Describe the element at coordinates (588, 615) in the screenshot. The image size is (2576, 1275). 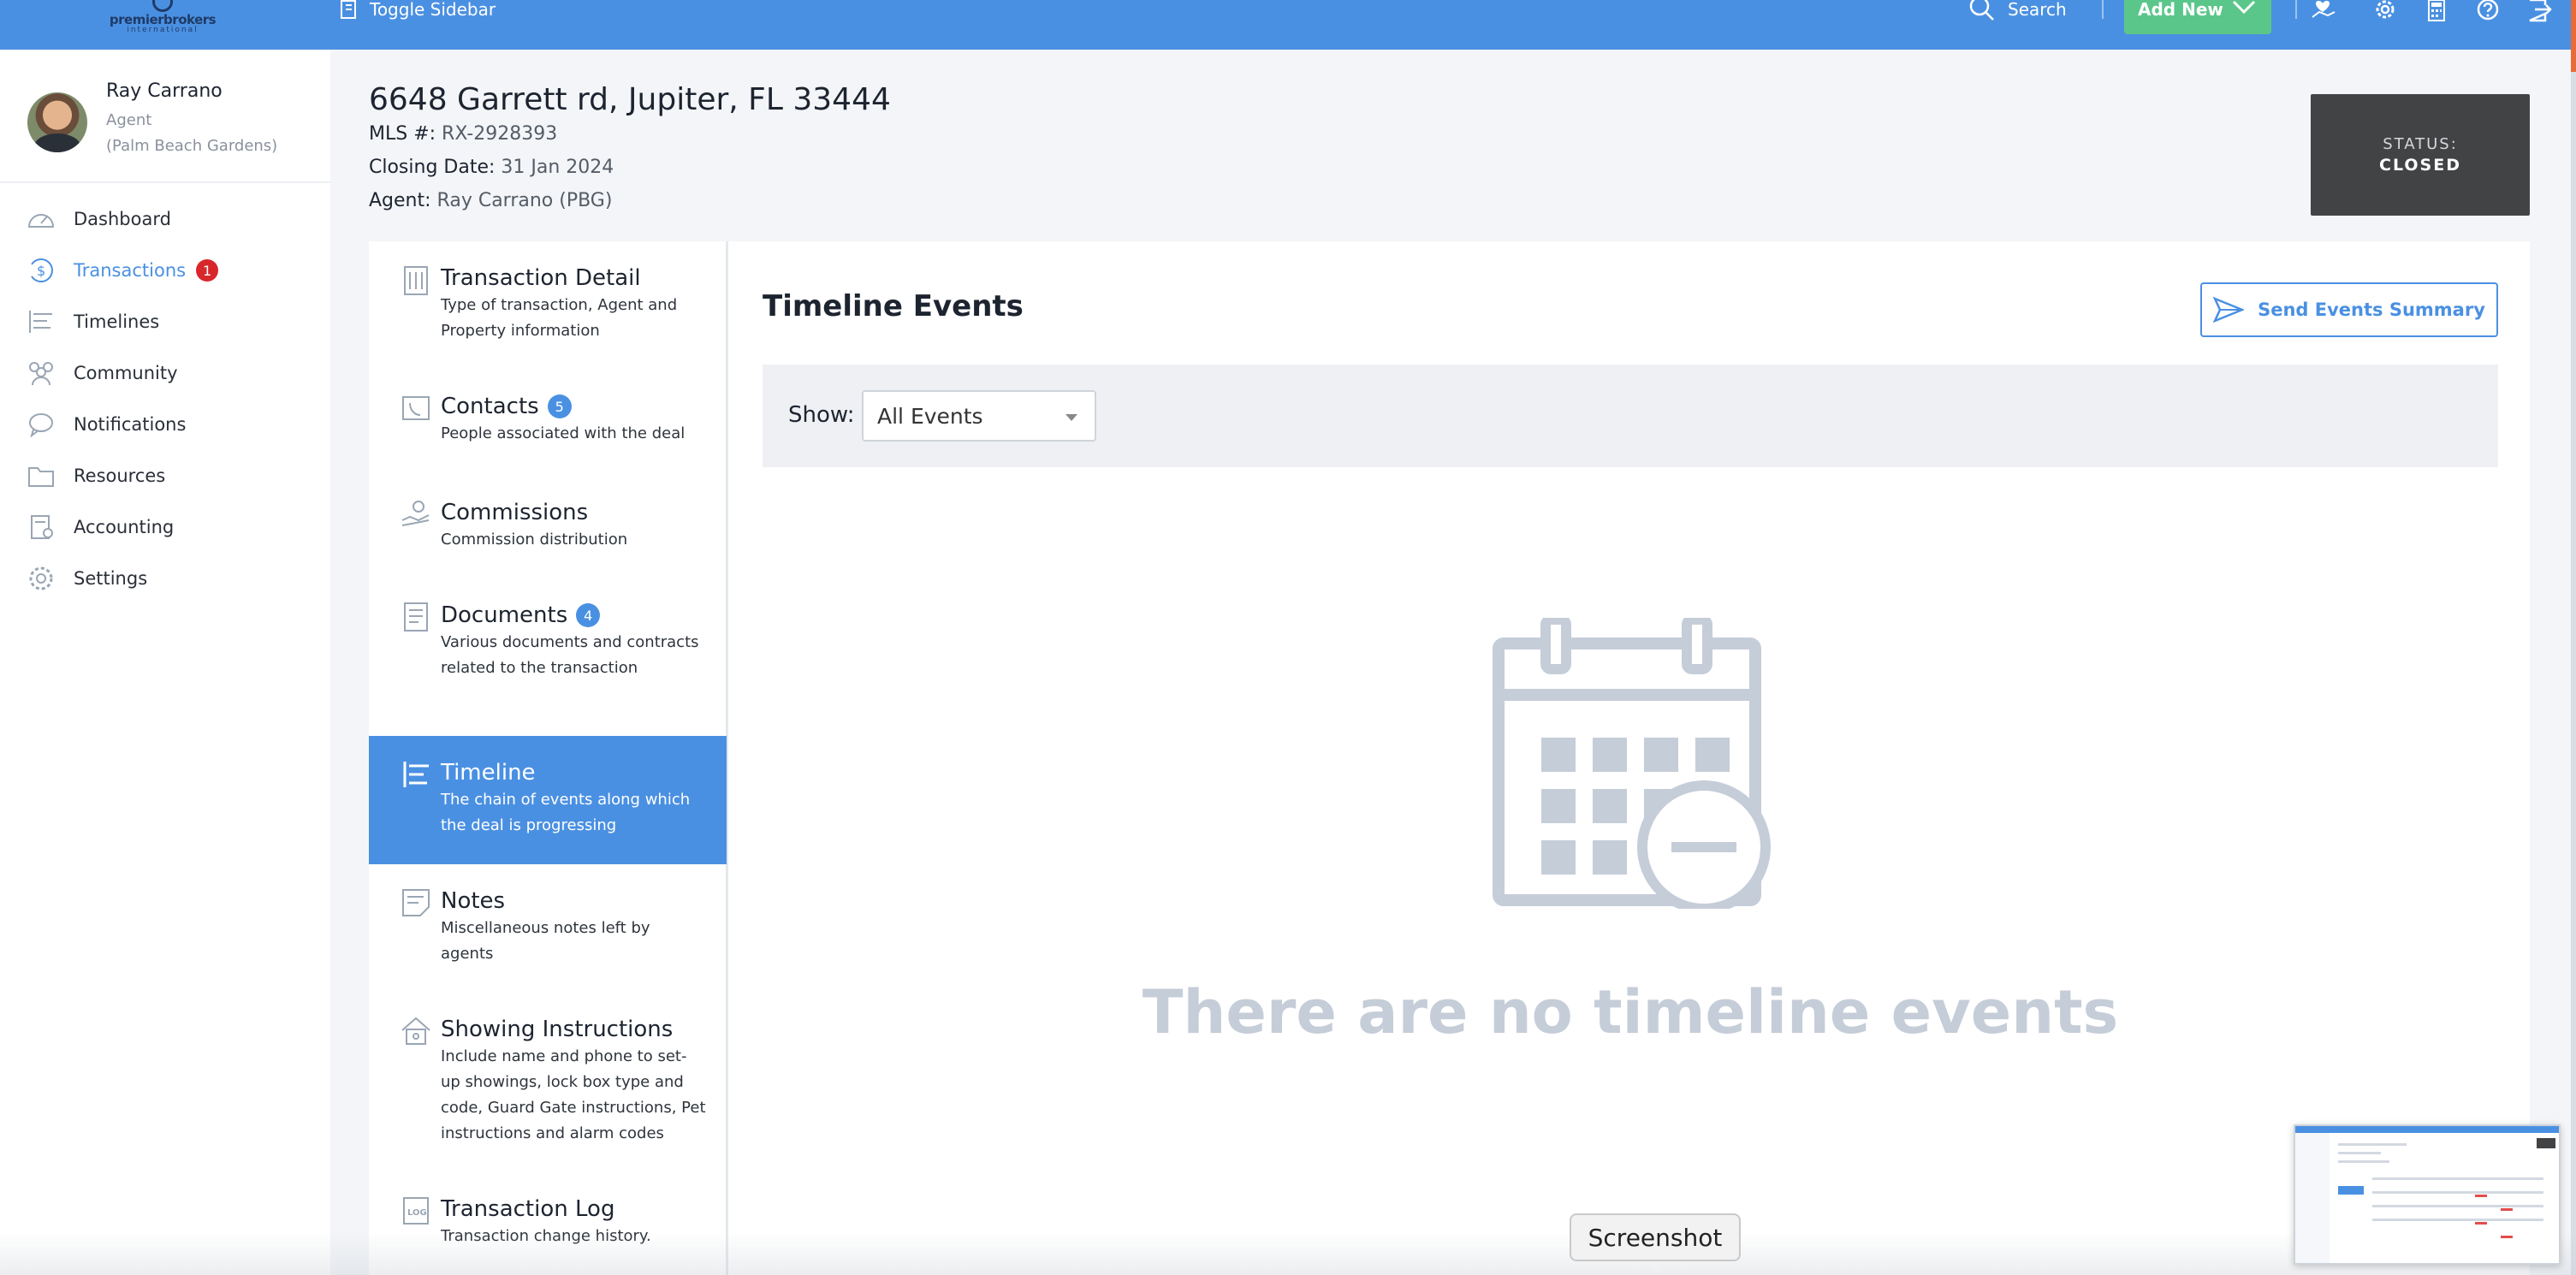
I see `documents-count-badge: 4` at that location.